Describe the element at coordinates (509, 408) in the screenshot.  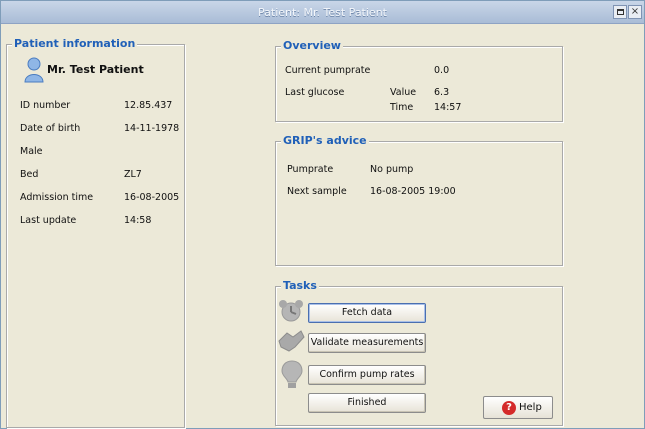
I see `help-icon: ?` at that location.